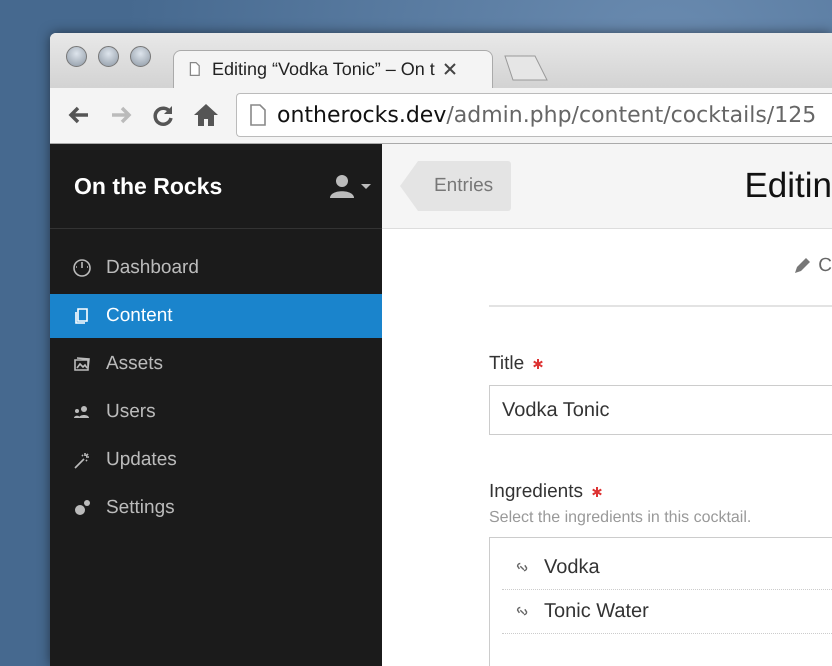 This screenshot has height=666, width=832. I want to click on zoom-window-button, so click(140, 56).